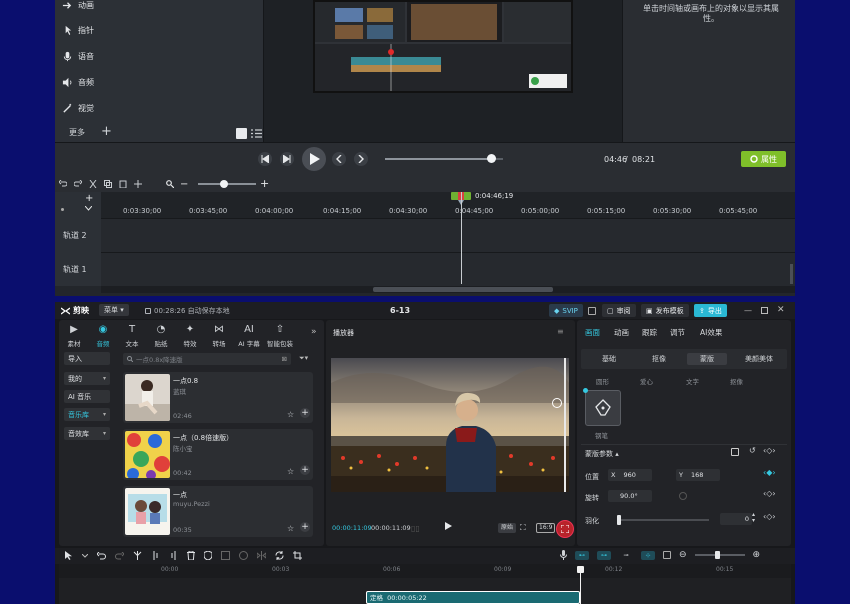 Image resolution: width=850 pixels, height=604 pixels. I want to click on play-button, so click(314, 159).